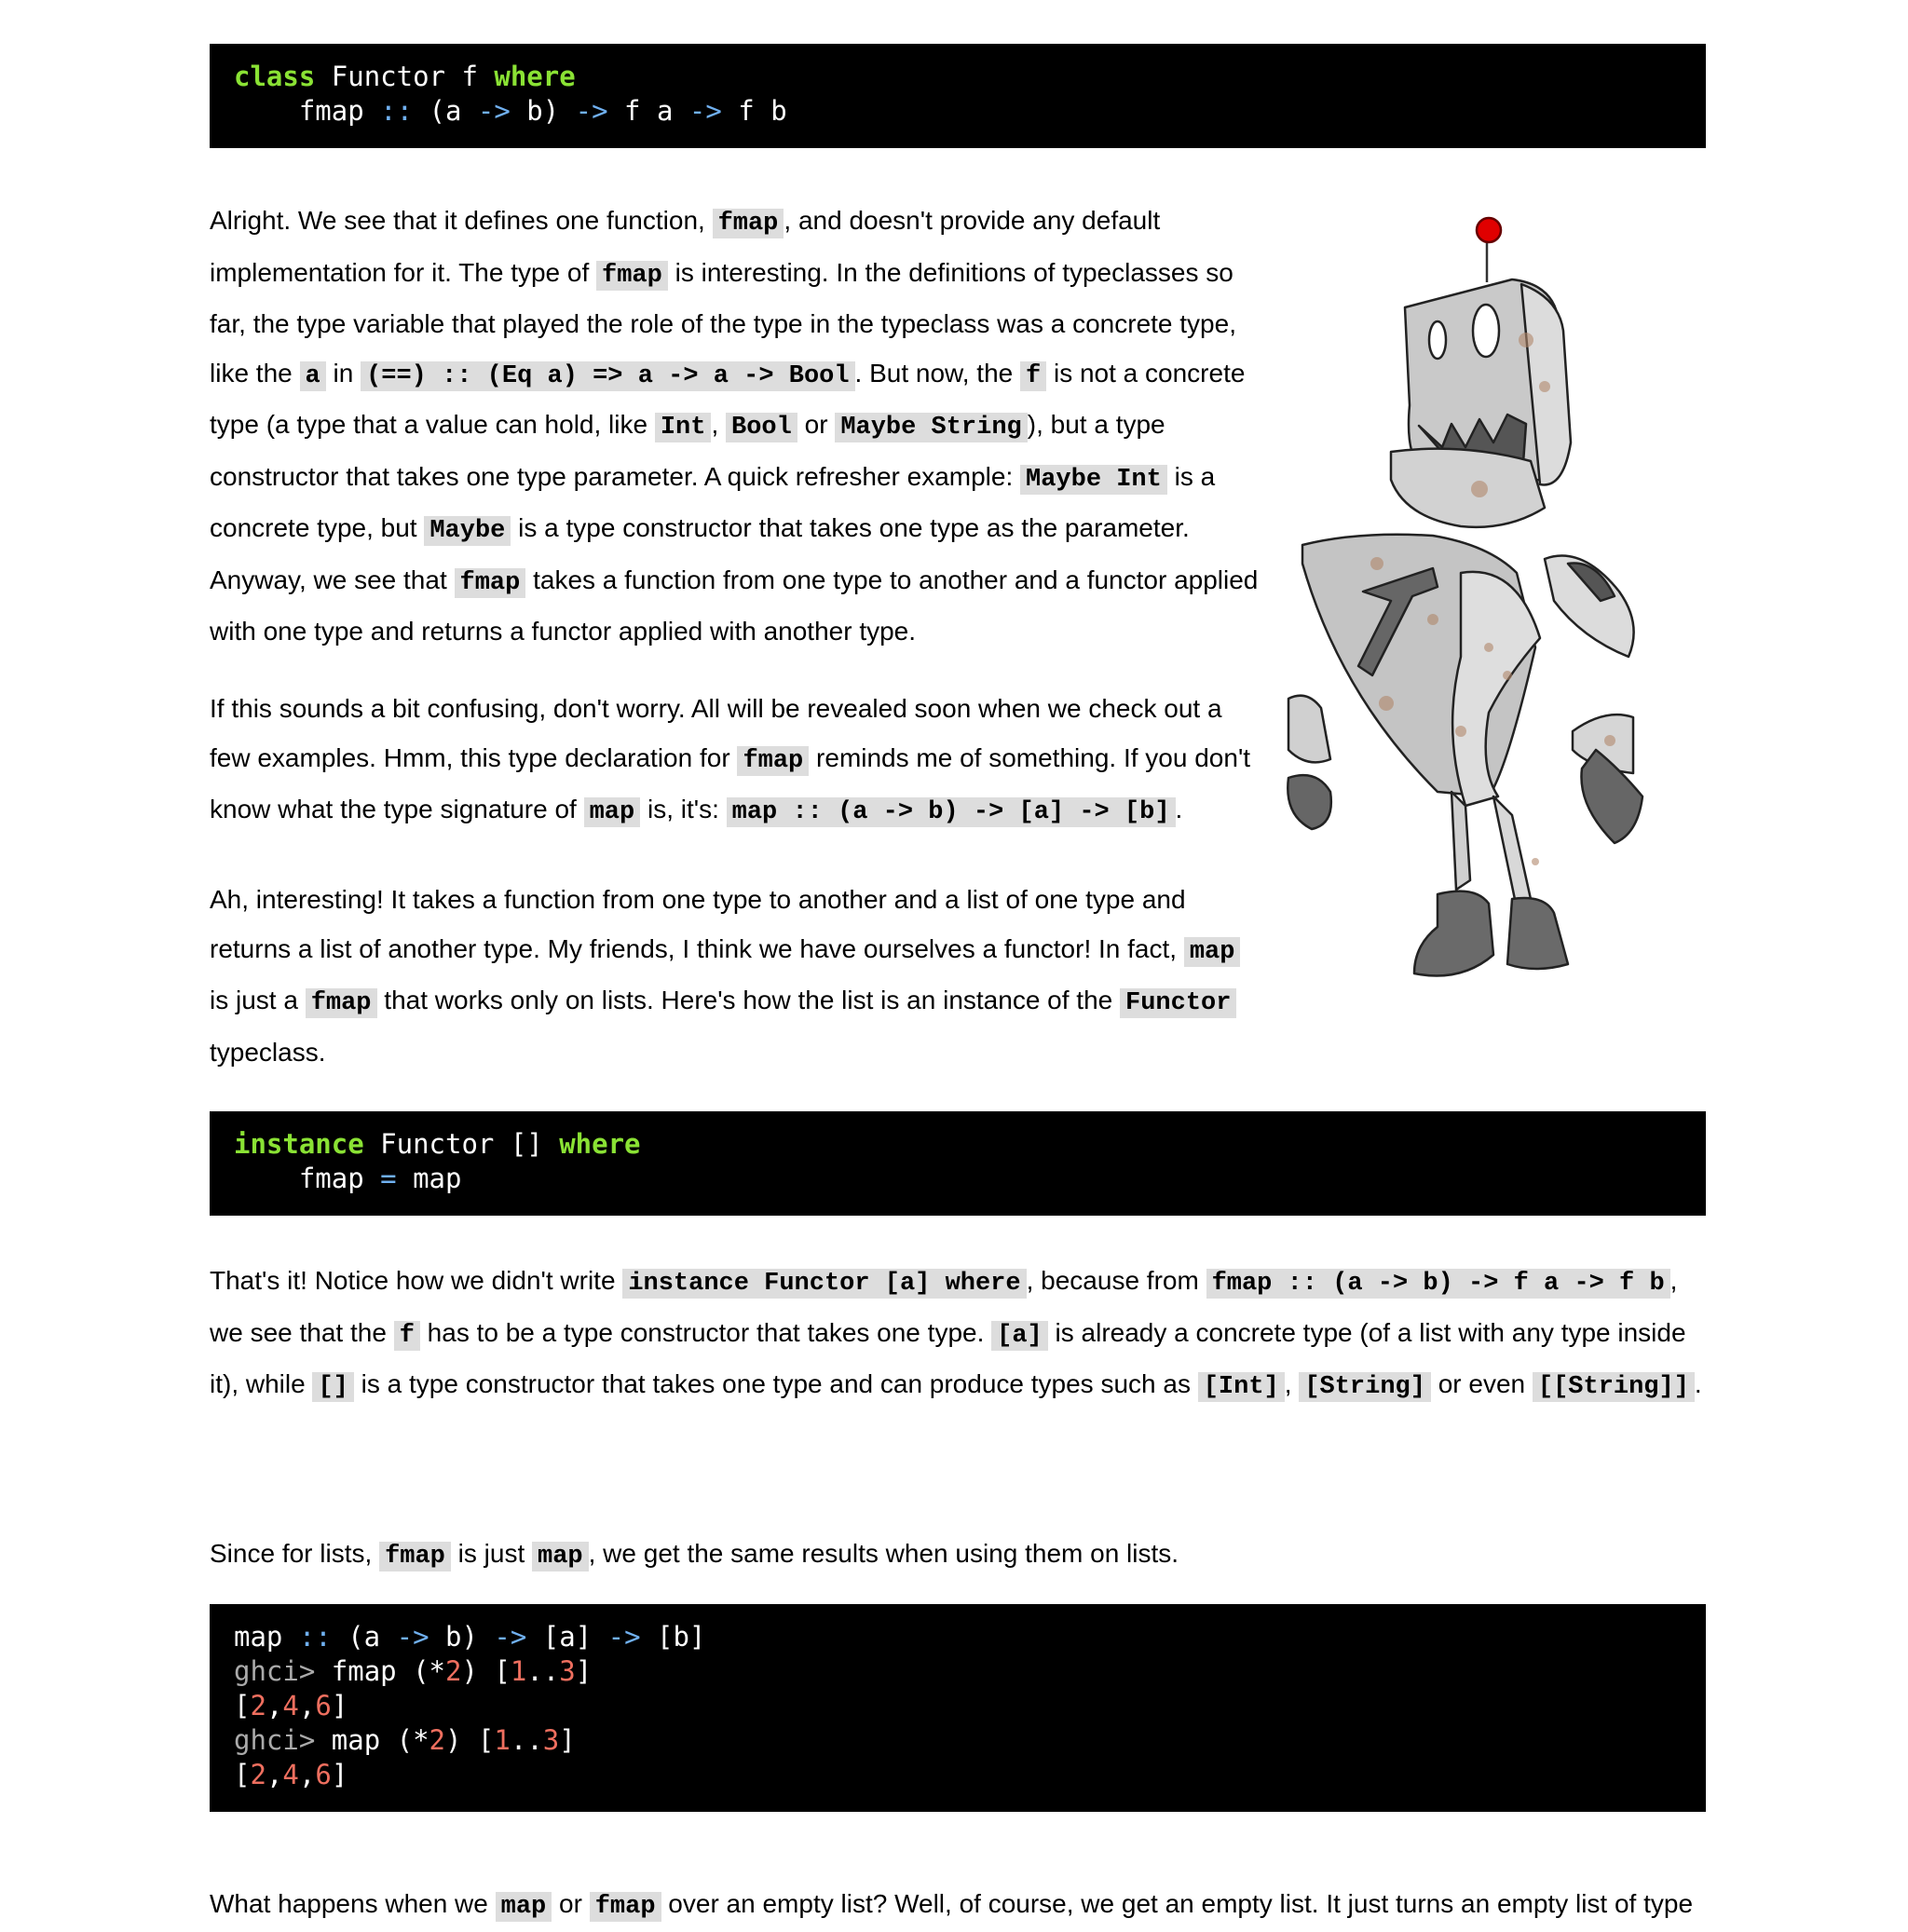 The image size is (1908, 1932). What do you see at coordinates (510, 111) in the screenshot?
I see `code-line: fmap :: (a -> b) -> f a -> f b` at bounding box center [510, 111].